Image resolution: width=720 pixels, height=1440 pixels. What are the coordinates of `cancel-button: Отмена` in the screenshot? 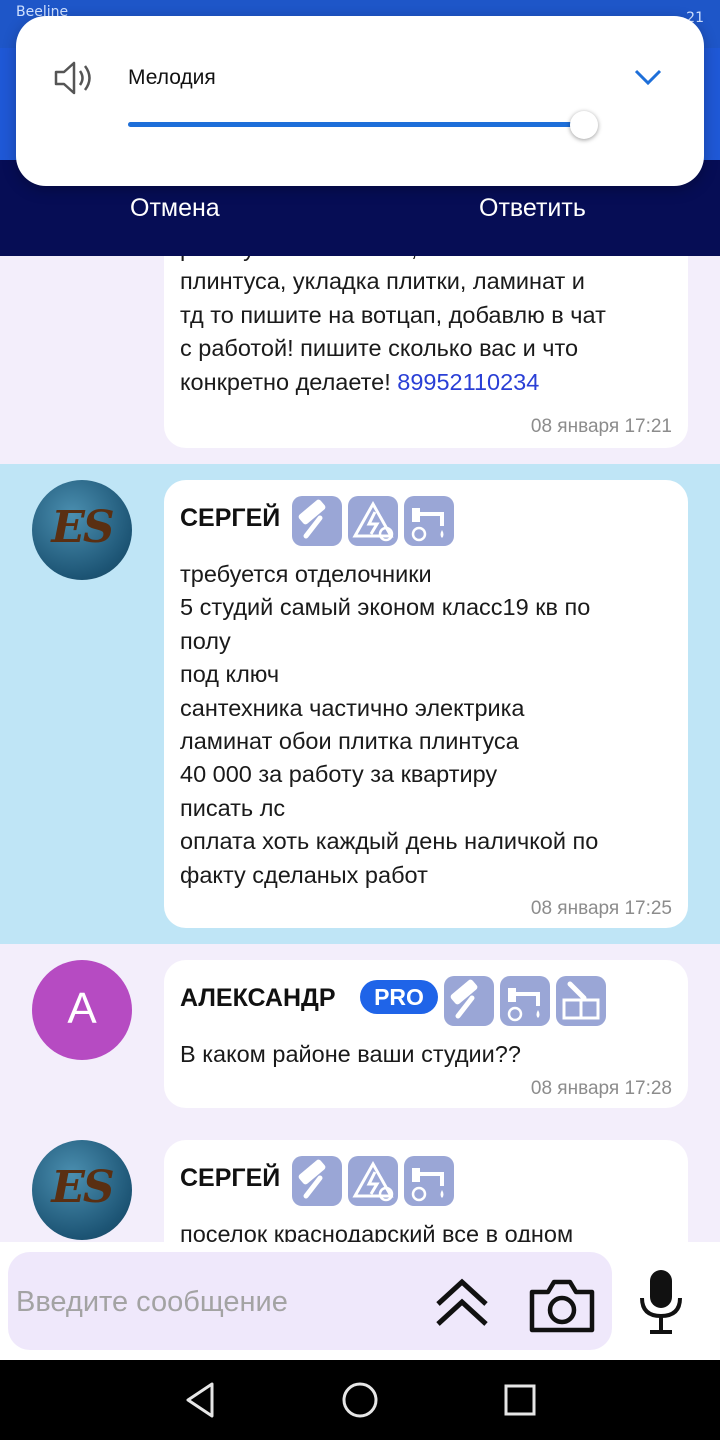 It's located at (175, 208).